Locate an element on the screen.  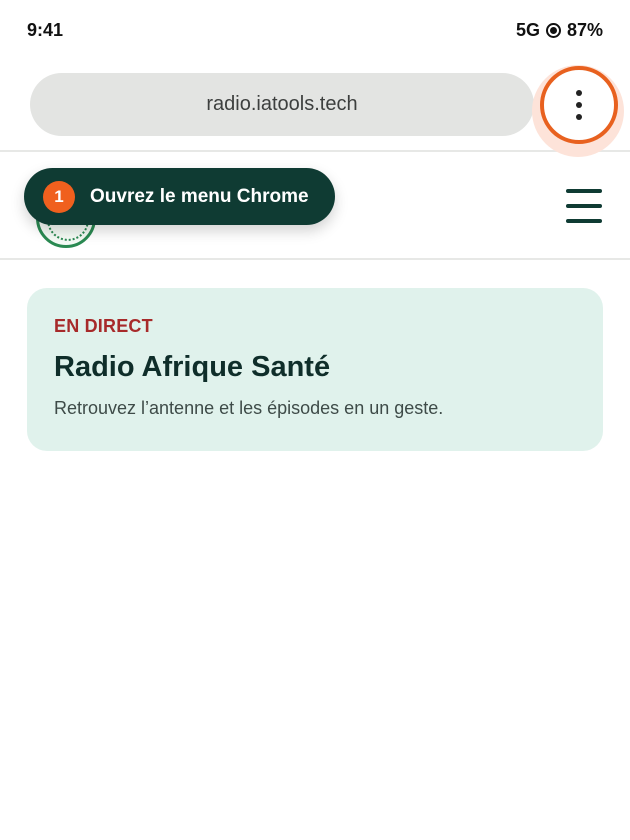
status-indicators: 5G 87% is located at coordinates (559, 30).